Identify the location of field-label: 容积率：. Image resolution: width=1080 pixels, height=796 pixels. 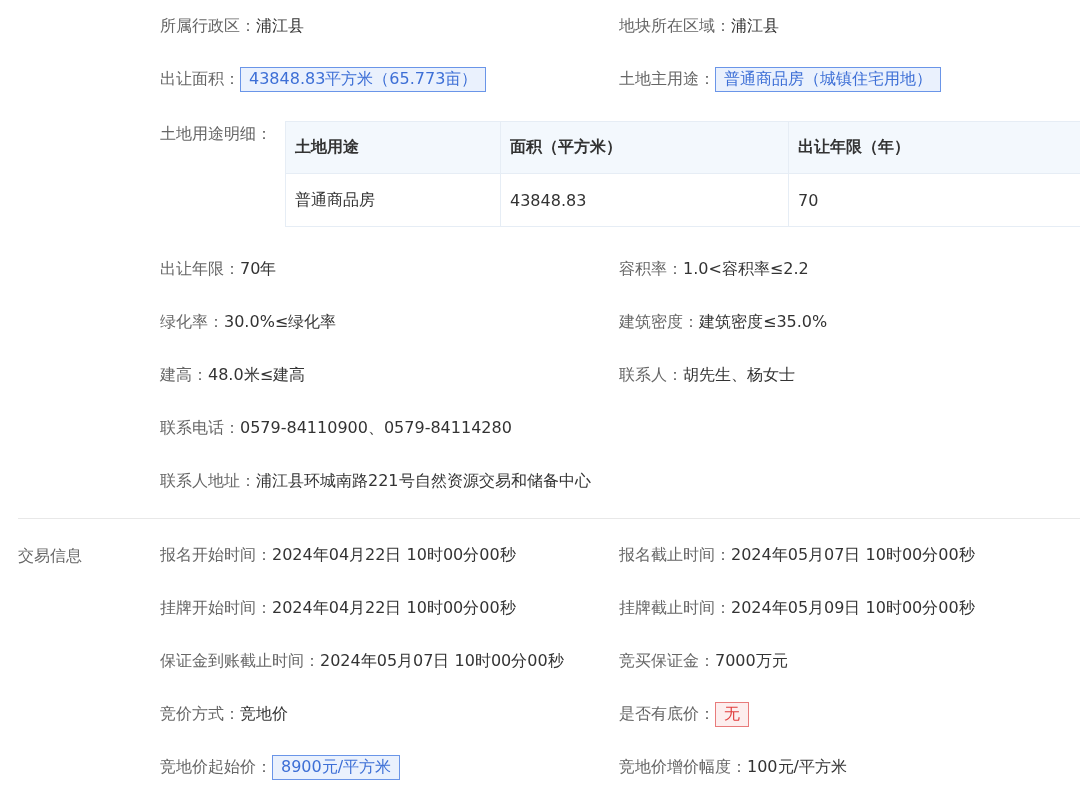
(651, 269).